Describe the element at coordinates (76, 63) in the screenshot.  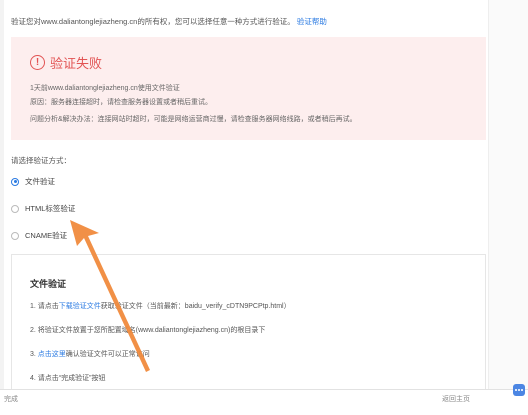
I see `error-title-text: 验证失败` at that location.